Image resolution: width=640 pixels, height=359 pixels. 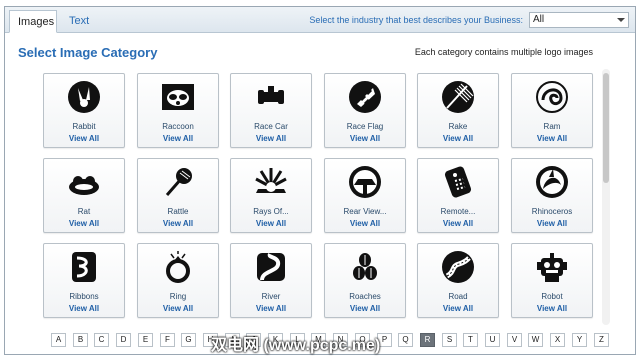 I want to click on category-tile: Rhinoceros View All, so click(x=552, y=195).